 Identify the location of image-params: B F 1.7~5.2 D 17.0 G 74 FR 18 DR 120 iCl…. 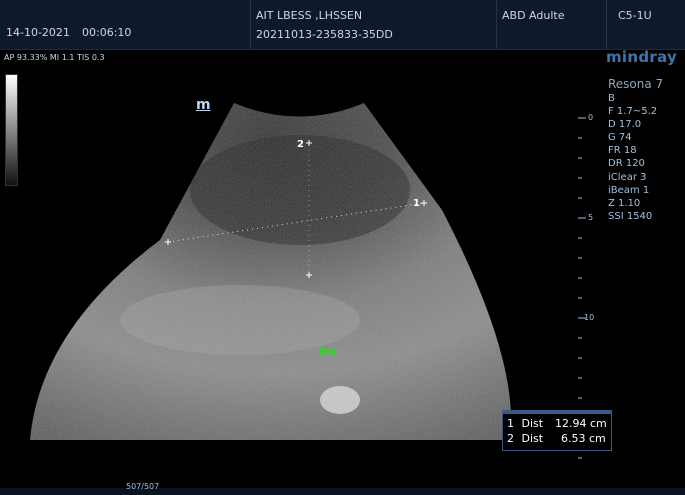
(632, 157).